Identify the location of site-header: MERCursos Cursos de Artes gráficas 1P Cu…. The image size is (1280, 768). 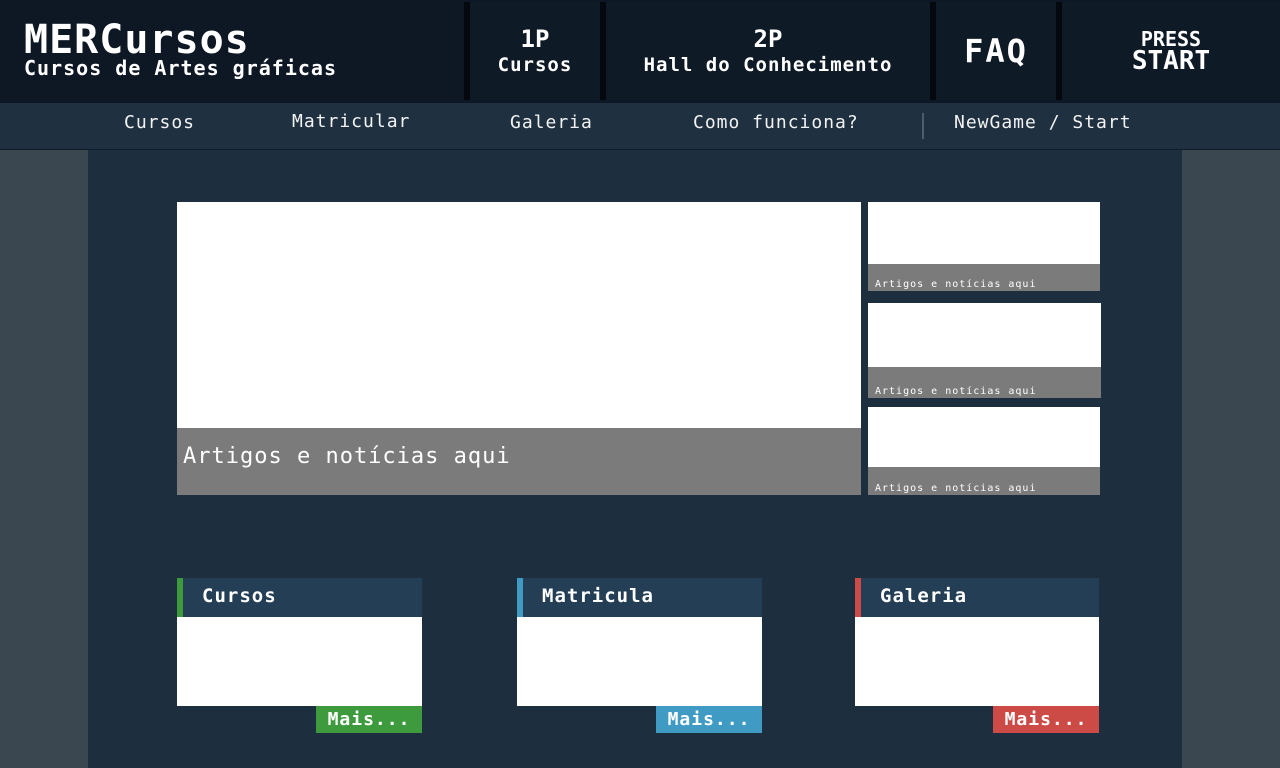
(640, 51).